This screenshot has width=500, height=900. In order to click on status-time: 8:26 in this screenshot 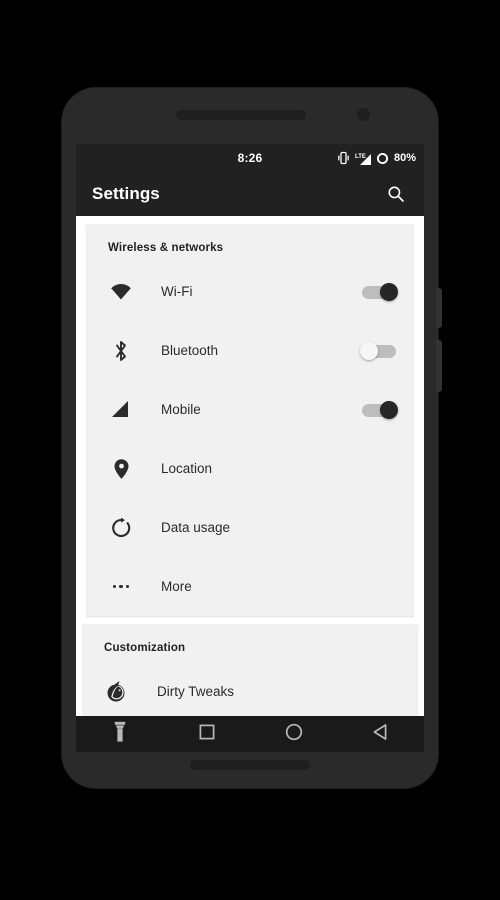, I will do `click(250, 158)`.